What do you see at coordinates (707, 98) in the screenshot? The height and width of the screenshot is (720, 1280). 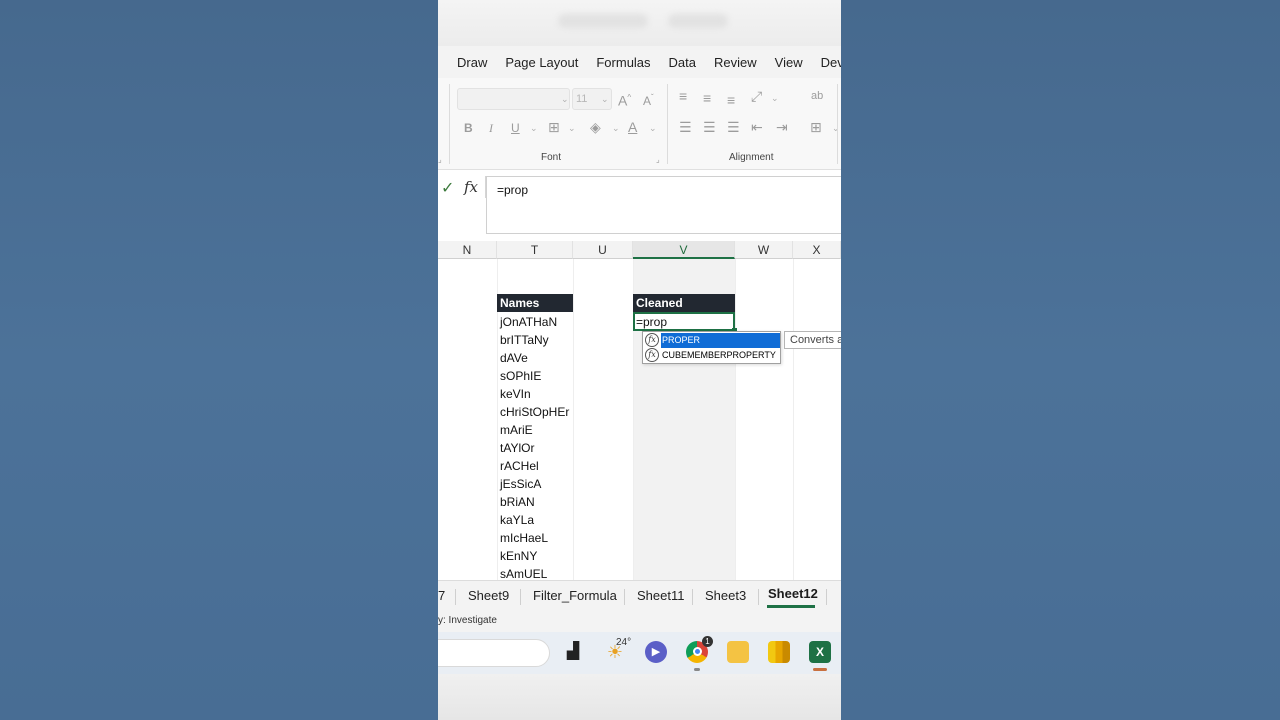 I see `middle-align-icon: ≡` at bounding box center [707, 98].